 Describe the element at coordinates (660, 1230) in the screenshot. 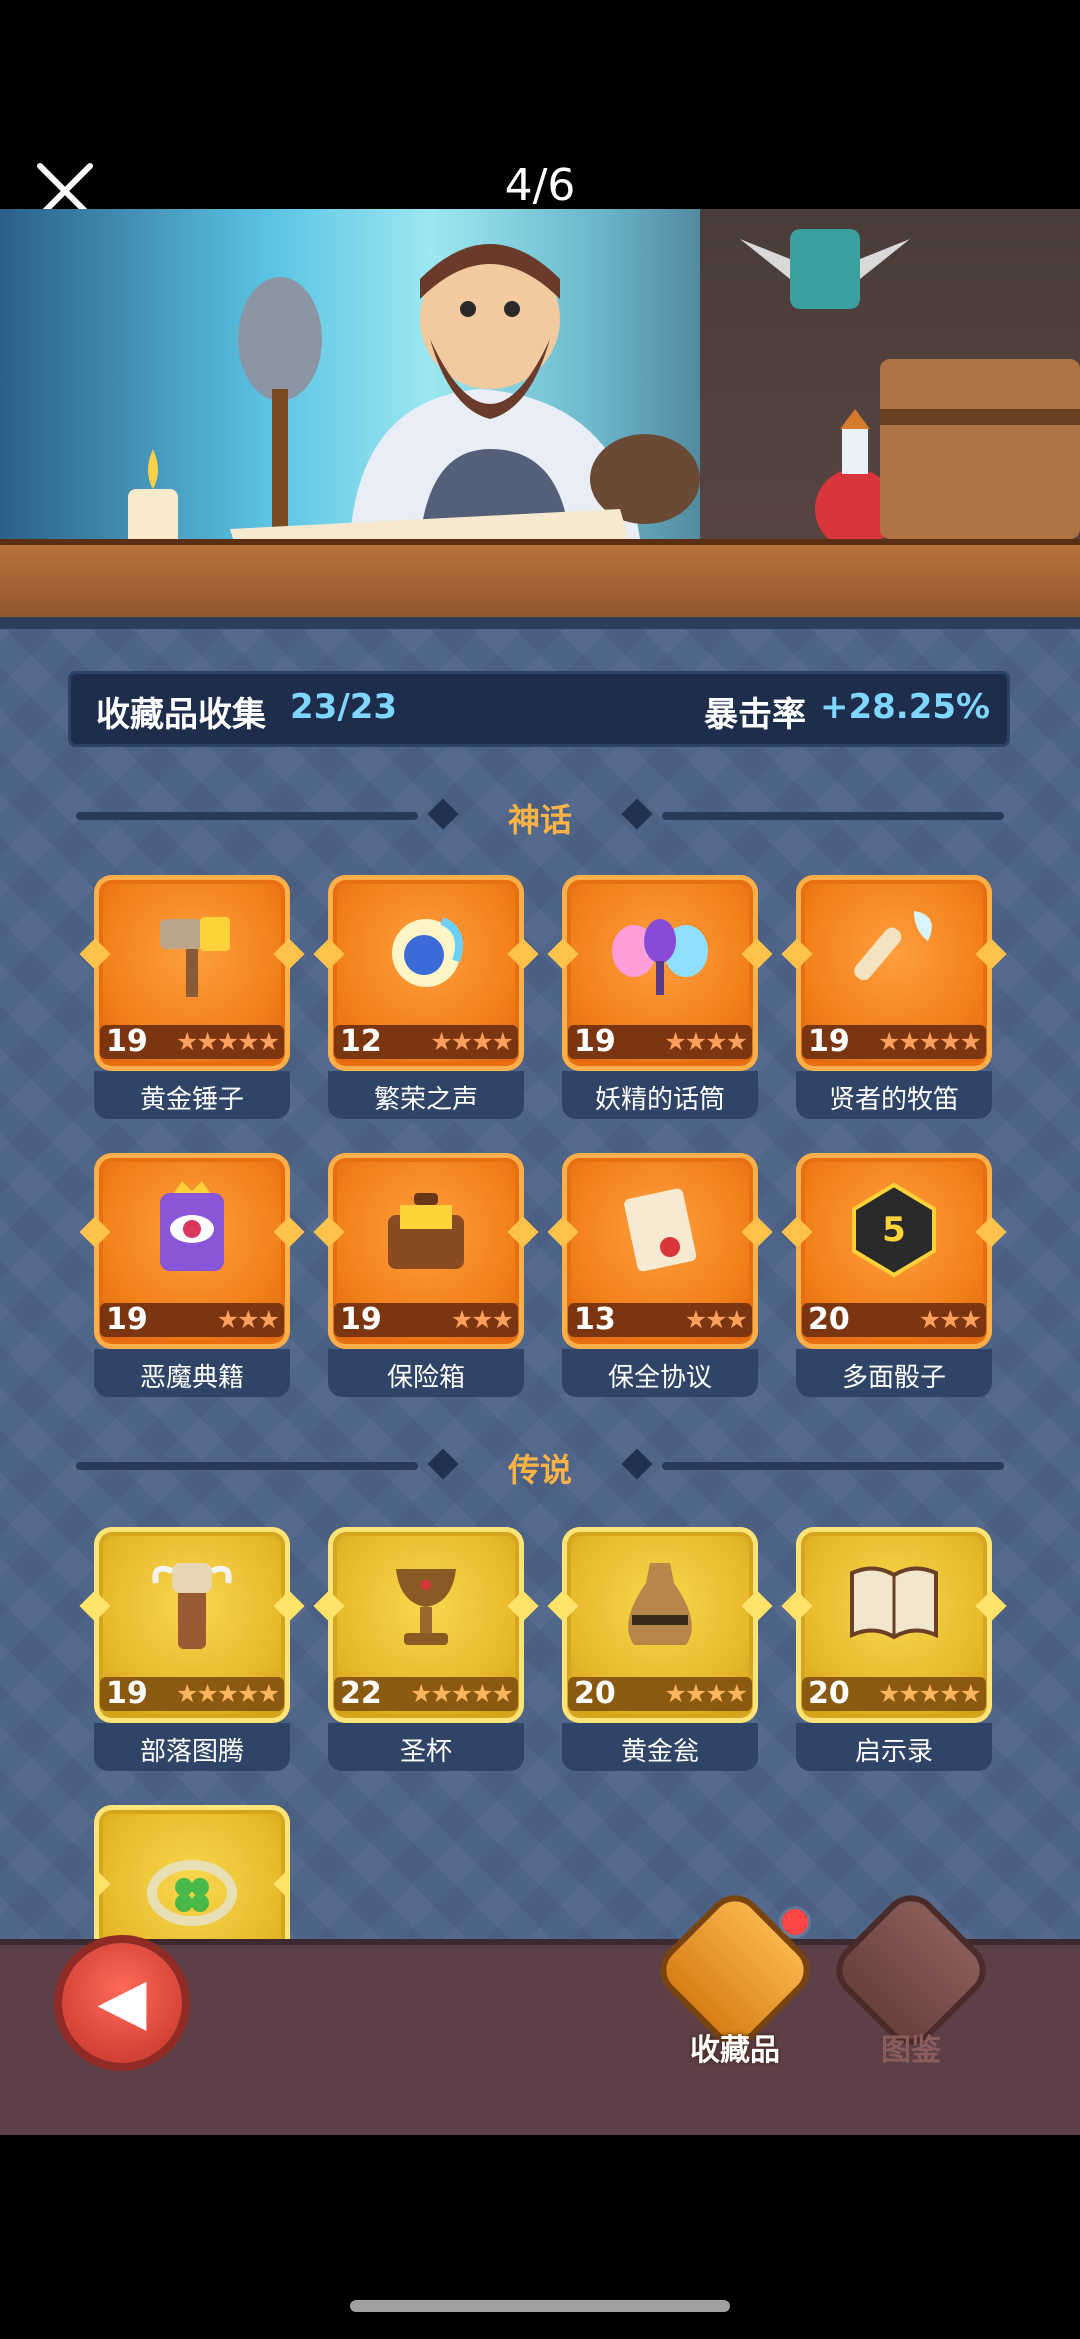

I see `scroll-icon` at that location.